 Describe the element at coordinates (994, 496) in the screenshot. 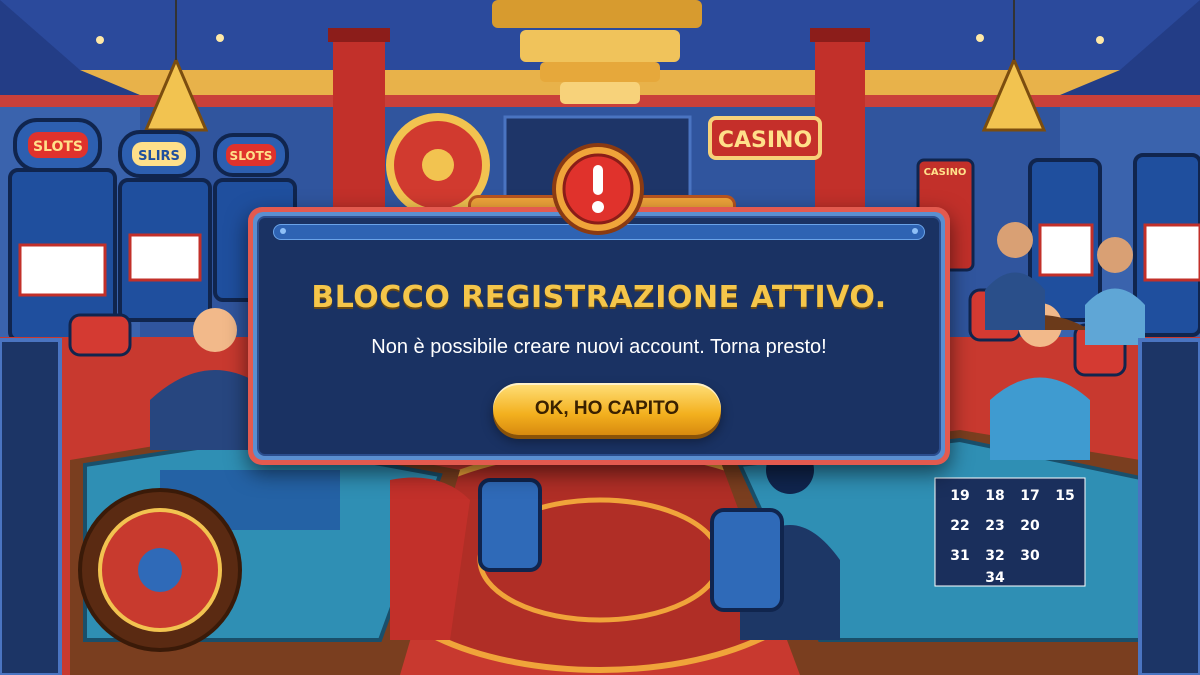

I see `table-number: 18` at that location.